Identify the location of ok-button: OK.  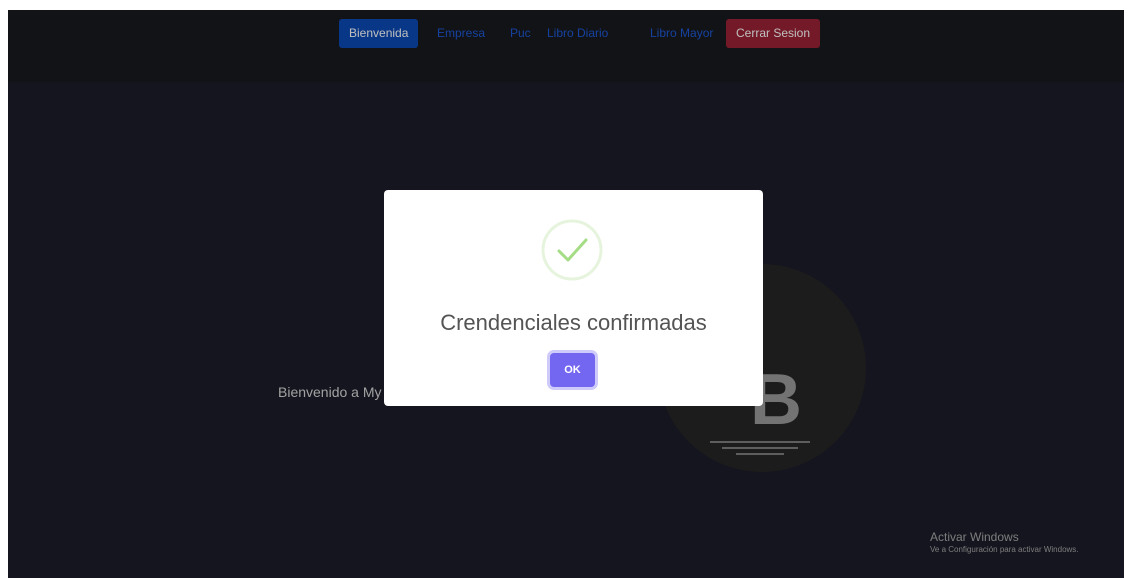
(572, 370).